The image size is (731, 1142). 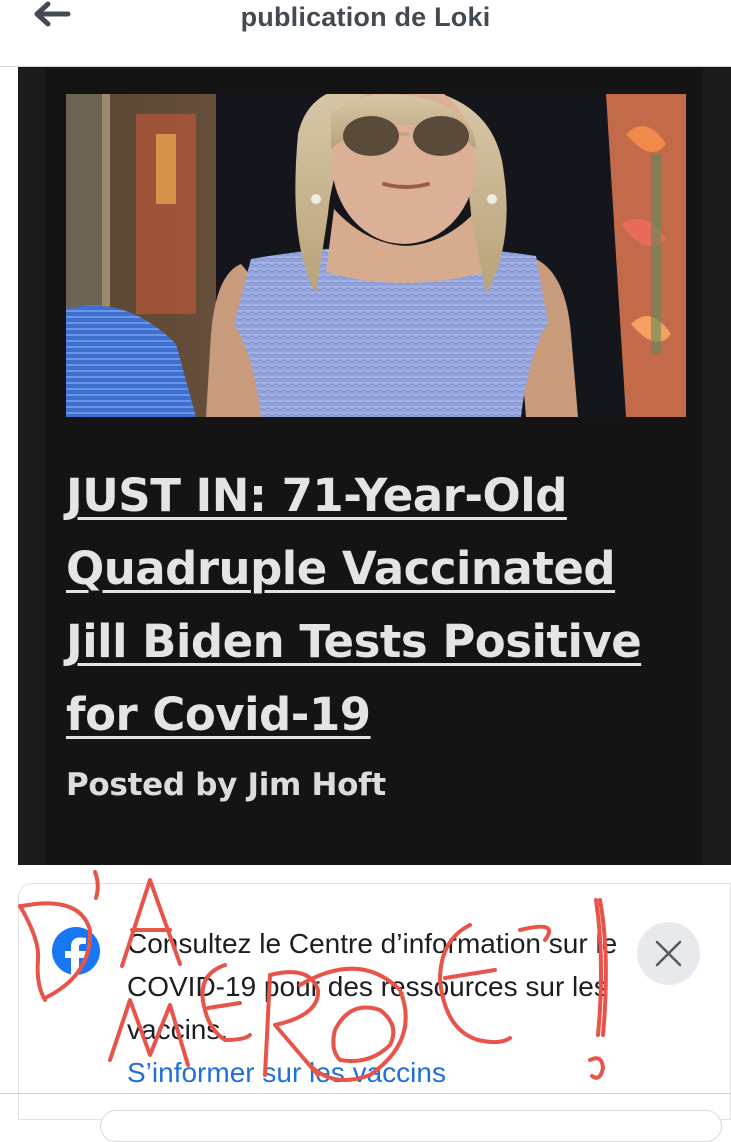 I want to click on vaccine-info-link: S’informer sur les vaccins, so click(x=286, y=1073).